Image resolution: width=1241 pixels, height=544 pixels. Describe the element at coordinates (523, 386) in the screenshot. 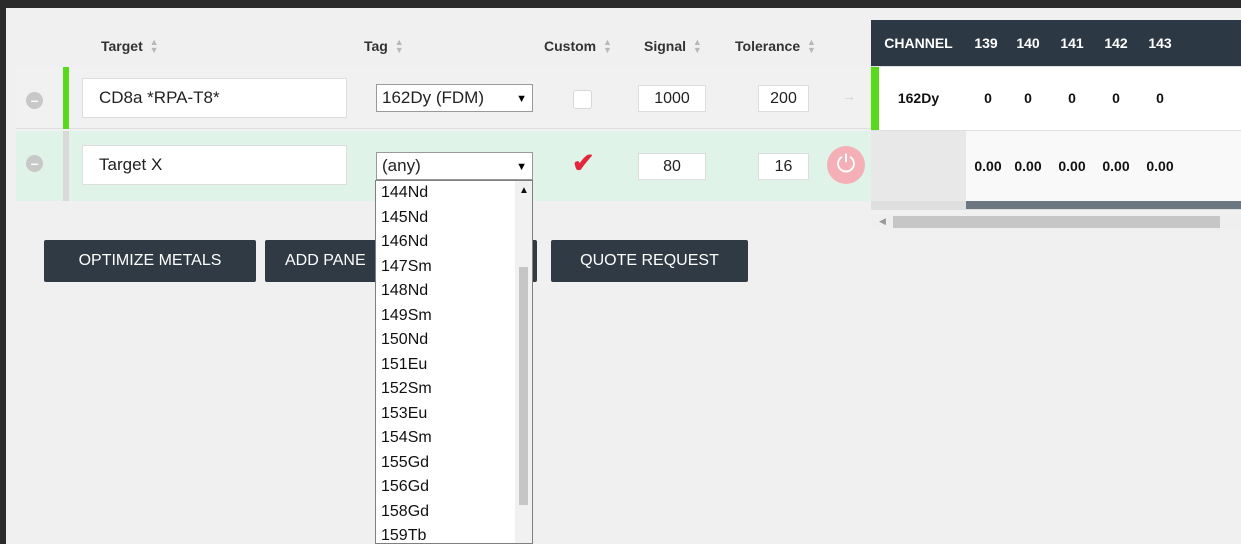

I see `dropdown-scroll-thumb` at that location.